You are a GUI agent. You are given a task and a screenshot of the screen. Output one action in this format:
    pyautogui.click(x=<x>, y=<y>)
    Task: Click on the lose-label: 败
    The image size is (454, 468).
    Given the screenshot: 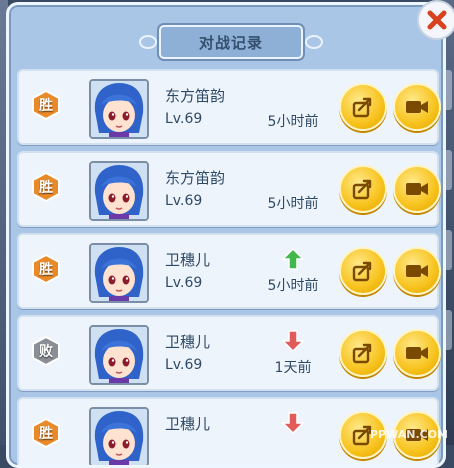 What is the action you would take?
    pyautogui.click(x=46, y=352)
    